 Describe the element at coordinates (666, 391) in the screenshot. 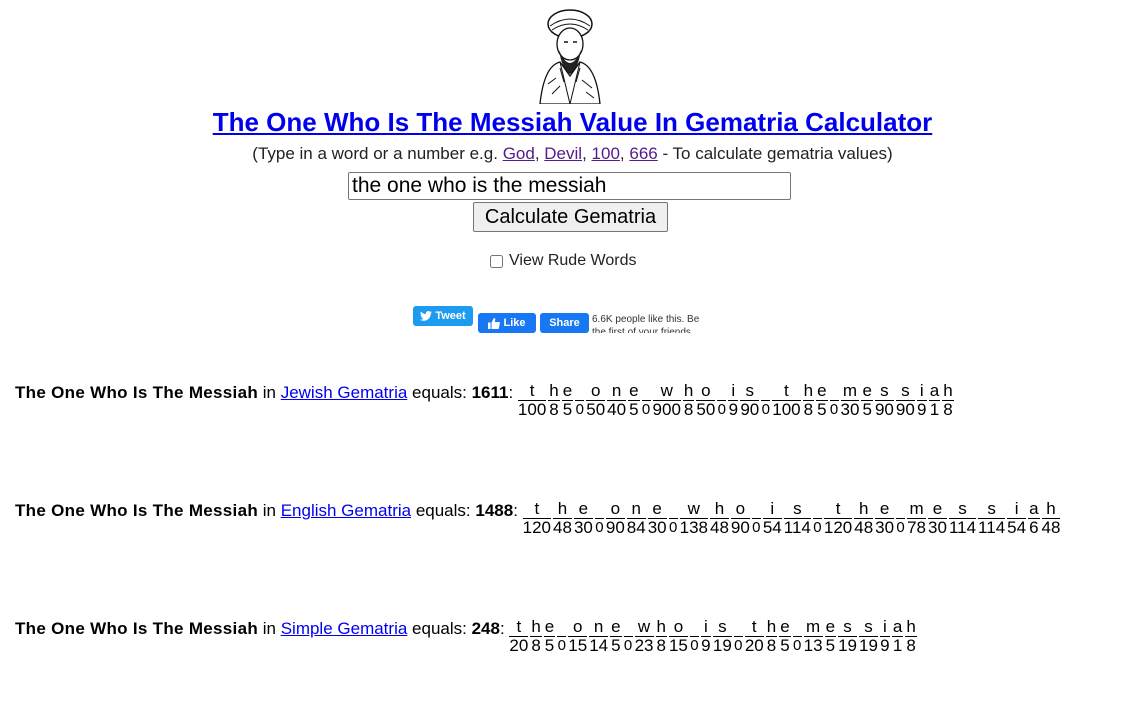

I see `letter-char: w` at that location.